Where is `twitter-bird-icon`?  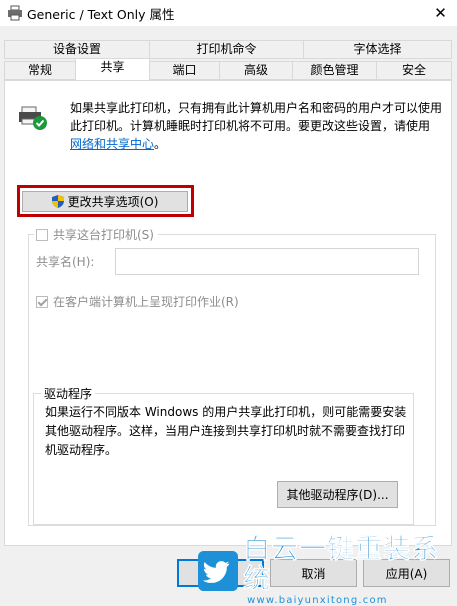
twitter-bird-icon is located at coordinates (218, 570).